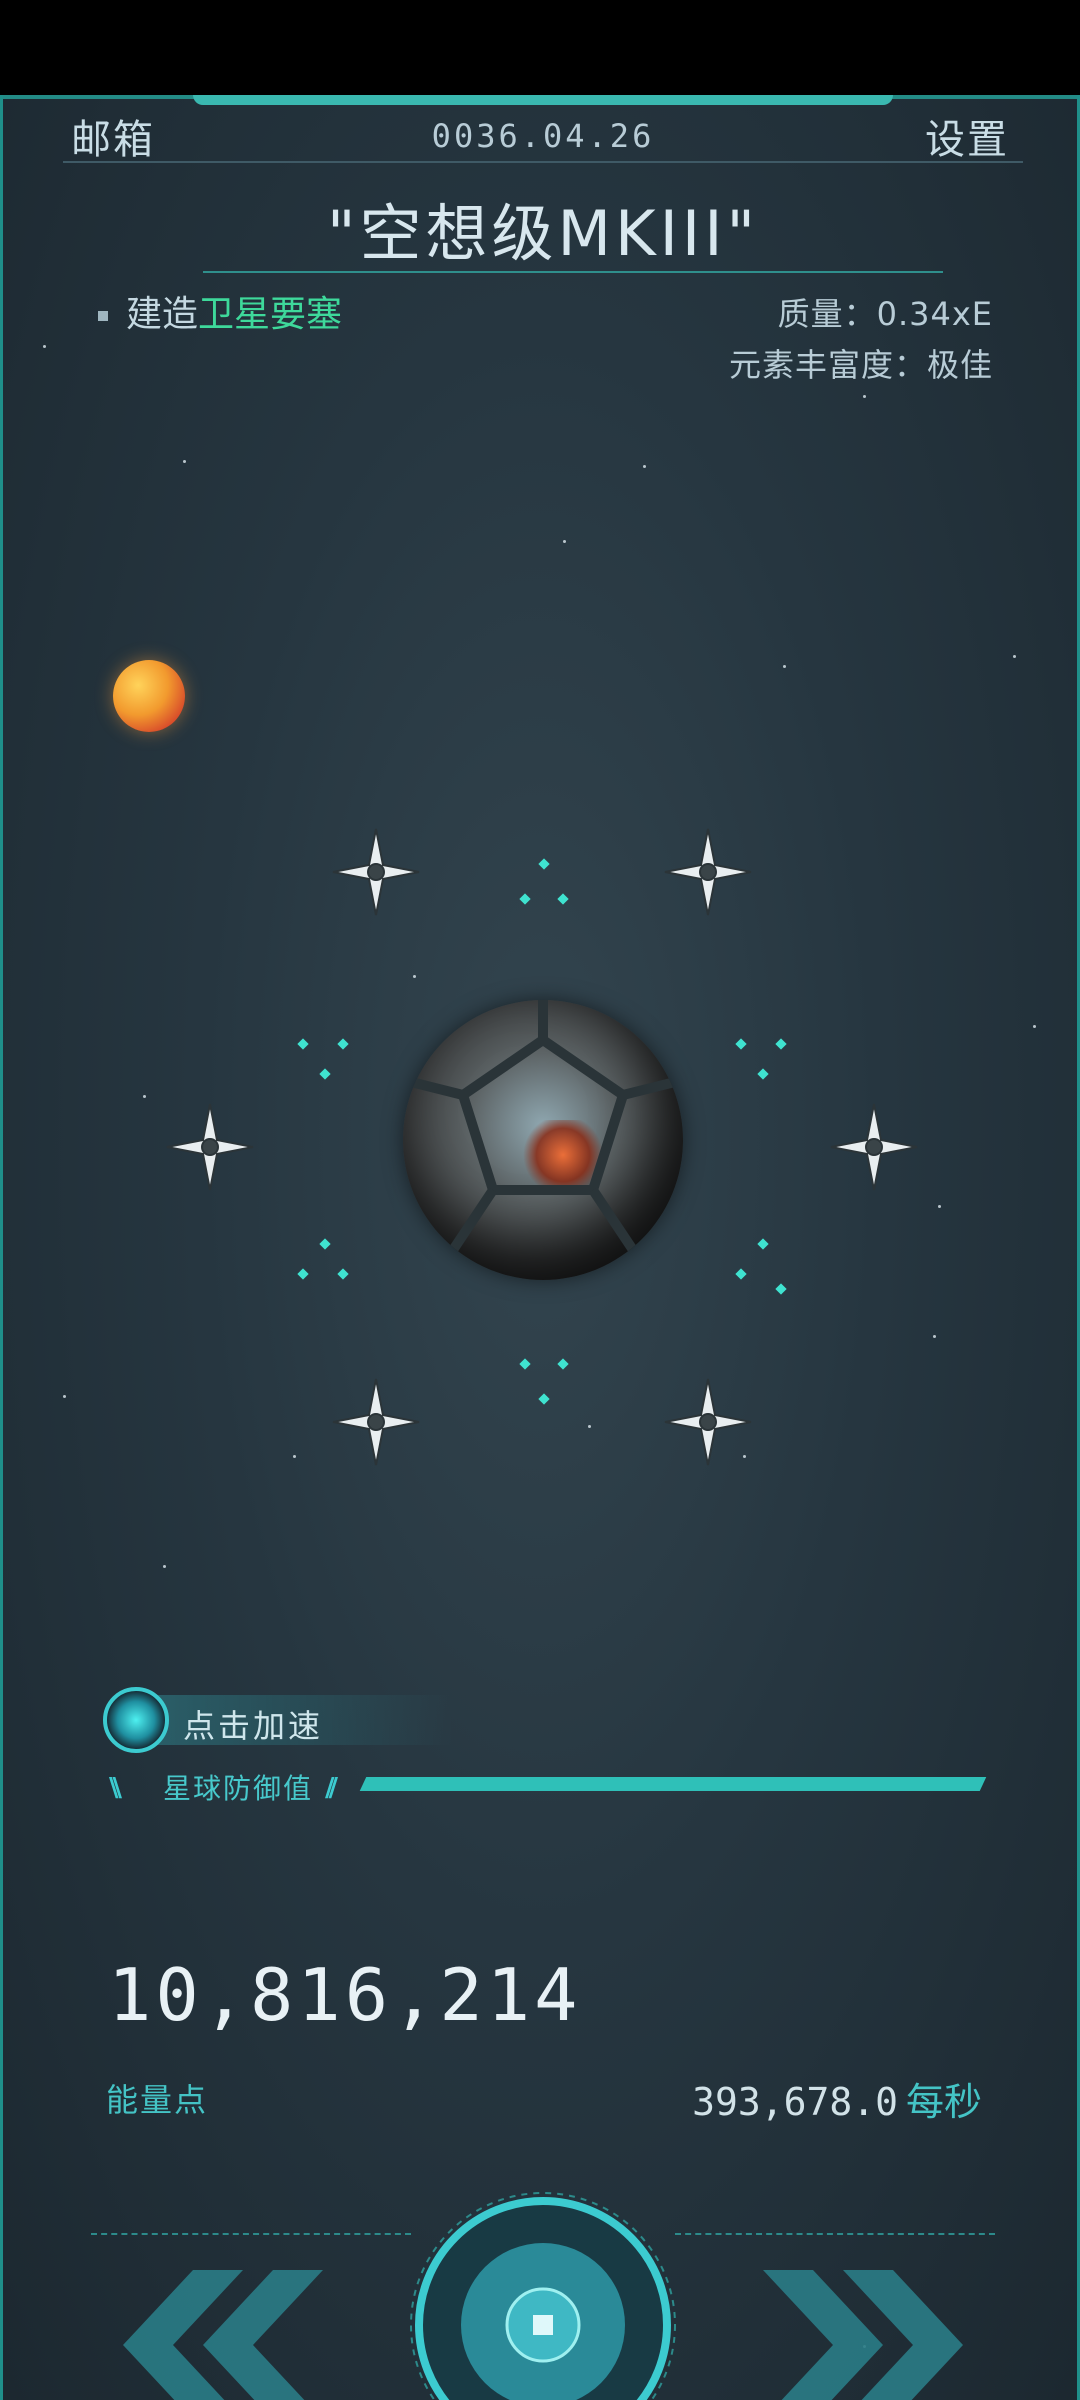 The image size is (1080, 2400). What do you see at coordinates (136, 1720) in the screenshot?
I see `boost-icon` at bounding box center [136, 1720].